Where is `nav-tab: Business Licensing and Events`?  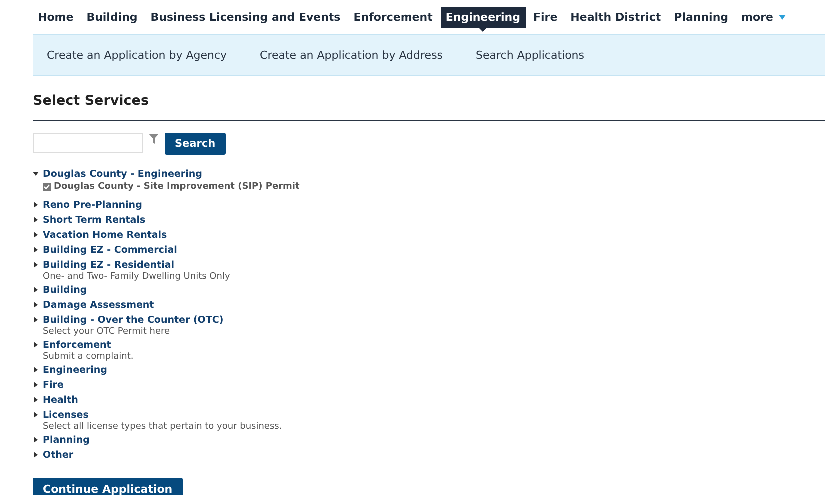 nav-tab: Business Licensing and Events is located at coordinates (246, 17).